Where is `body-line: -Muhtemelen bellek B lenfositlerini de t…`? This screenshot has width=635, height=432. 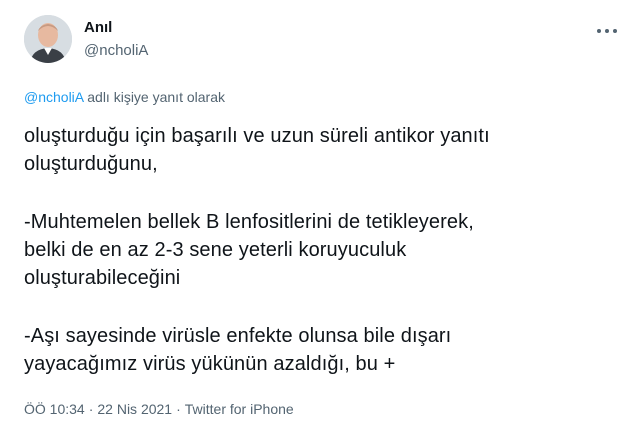
body-line: -Muhtemelen bellek B lenfositlerini de t… is located at coordinates (249, 222).